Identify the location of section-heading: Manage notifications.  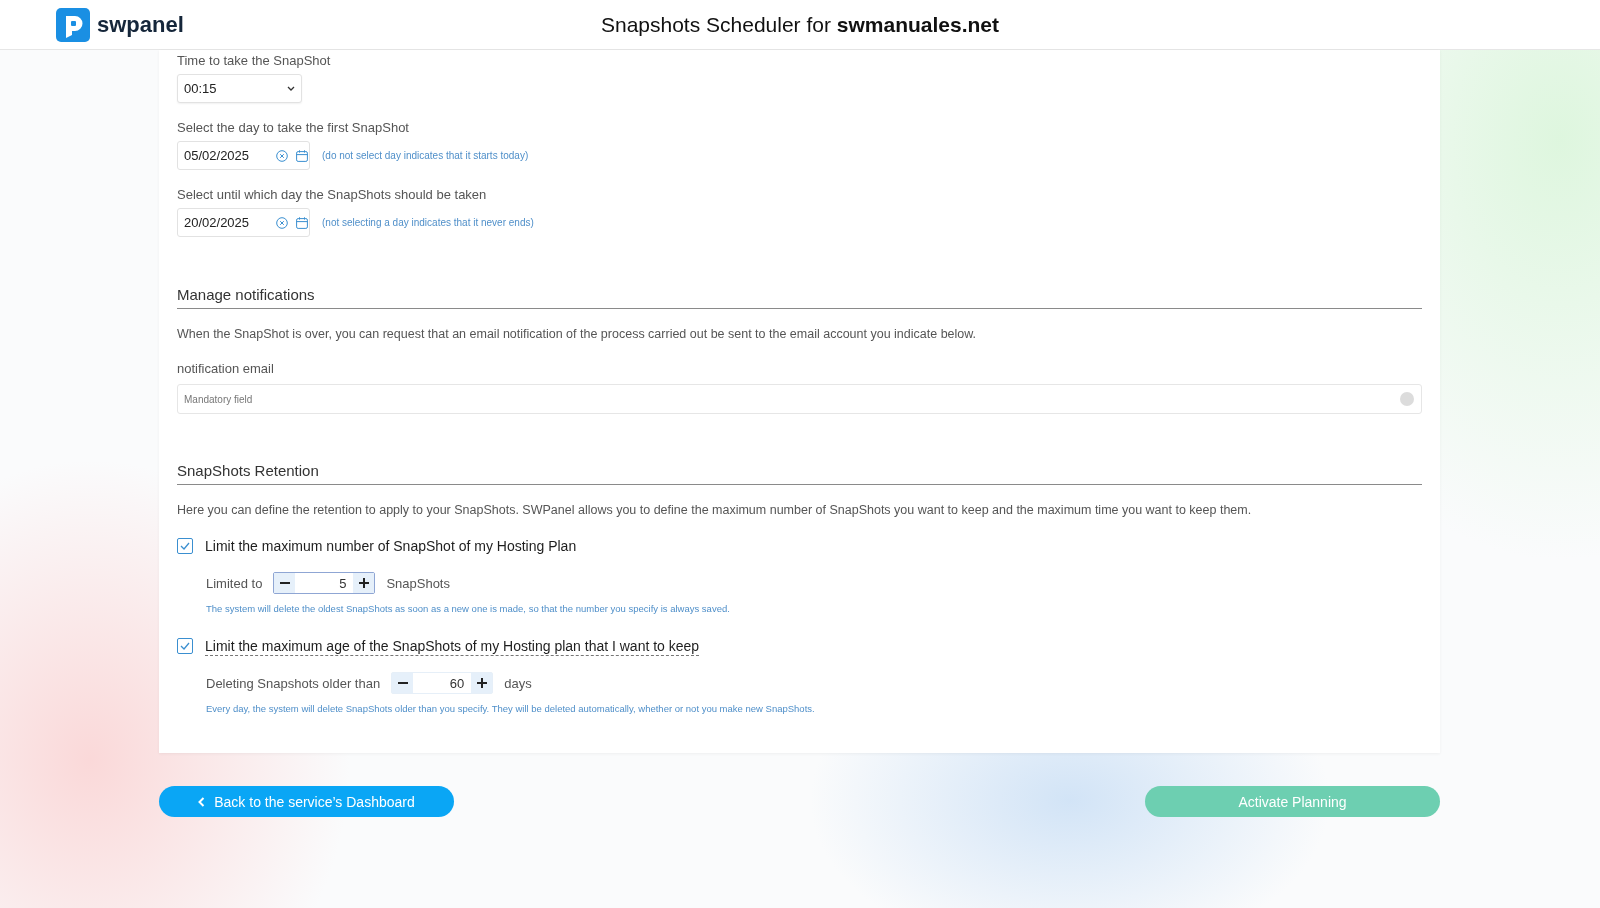
(799, 297).